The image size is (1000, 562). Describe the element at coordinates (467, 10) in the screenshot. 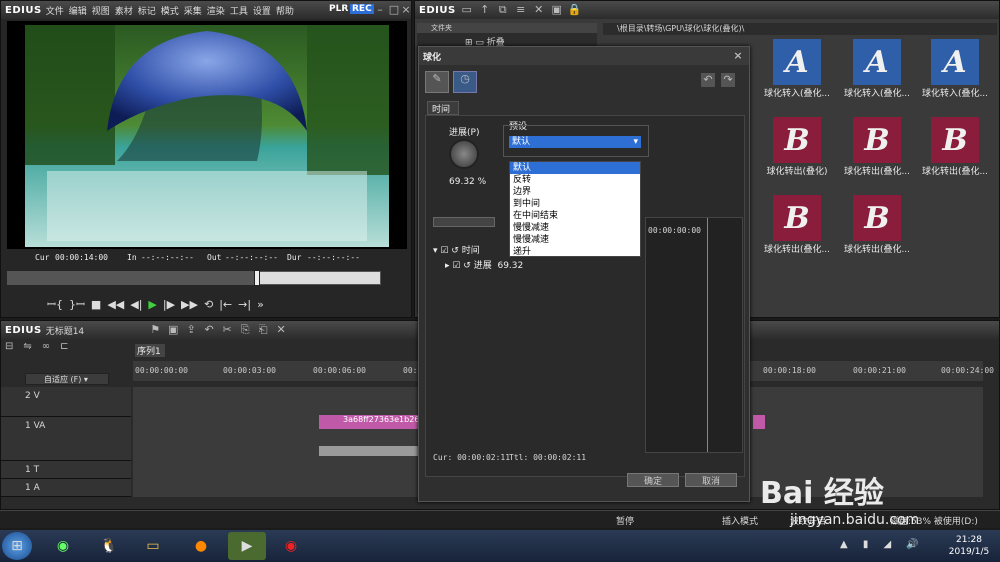

I see `folder-icon: ▭` at that location.